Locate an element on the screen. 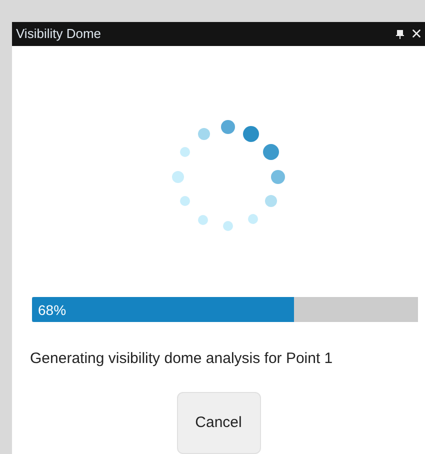 The width and height of the screenshot is (425, 454). status-message: Generating visibility dome analysis for Point 1 is located at coordinates (182, 358).